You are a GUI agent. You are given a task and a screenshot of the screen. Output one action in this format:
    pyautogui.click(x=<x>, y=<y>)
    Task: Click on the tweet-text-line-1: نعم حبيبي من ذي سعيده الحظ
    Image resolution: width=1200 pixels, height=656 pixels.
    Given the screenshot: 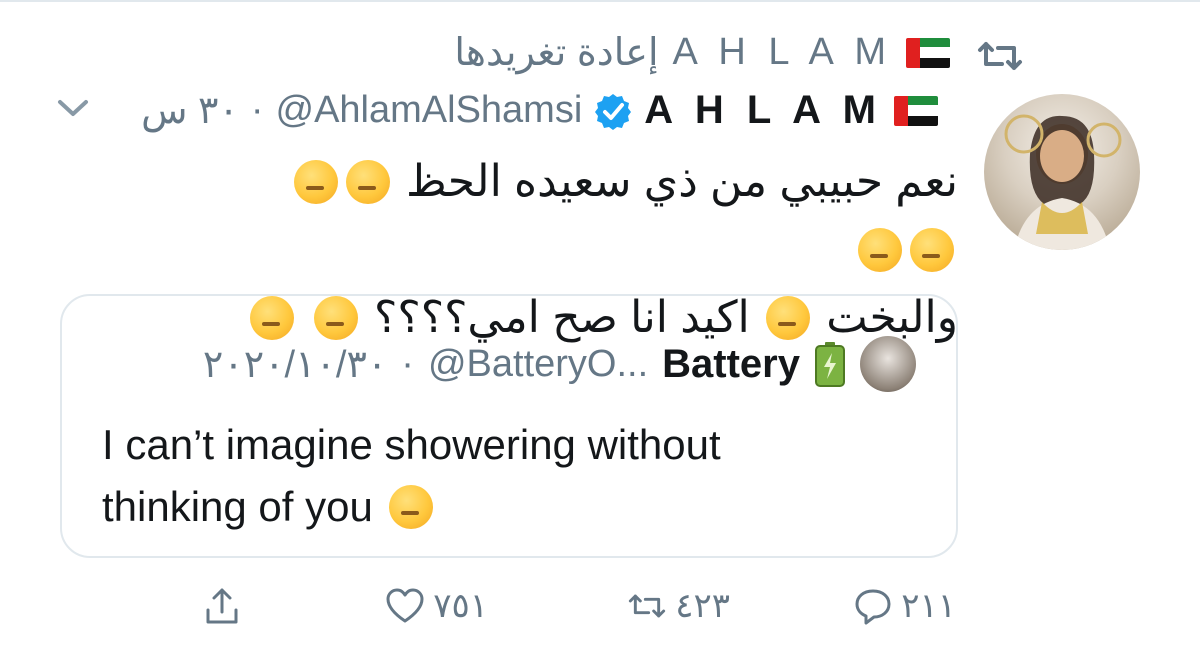 What is the action you would take?
    pyautogui.click(x=598, y=216)
    